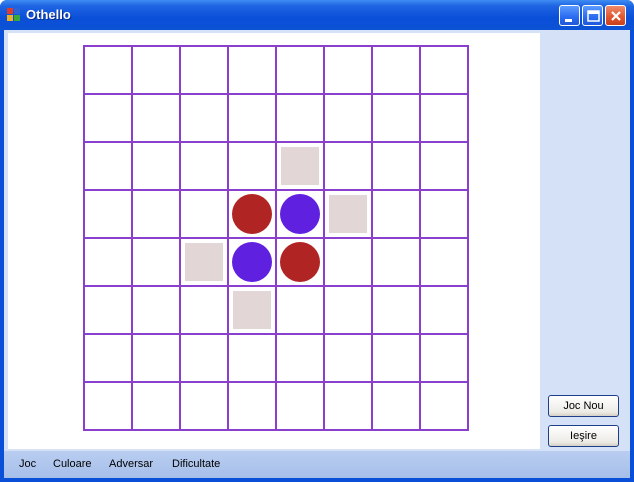 The image size is (634, 482). Describe the element at coordinates (131, 464) in the screenshot. I see `menu-adversar: Adversar` at that location.